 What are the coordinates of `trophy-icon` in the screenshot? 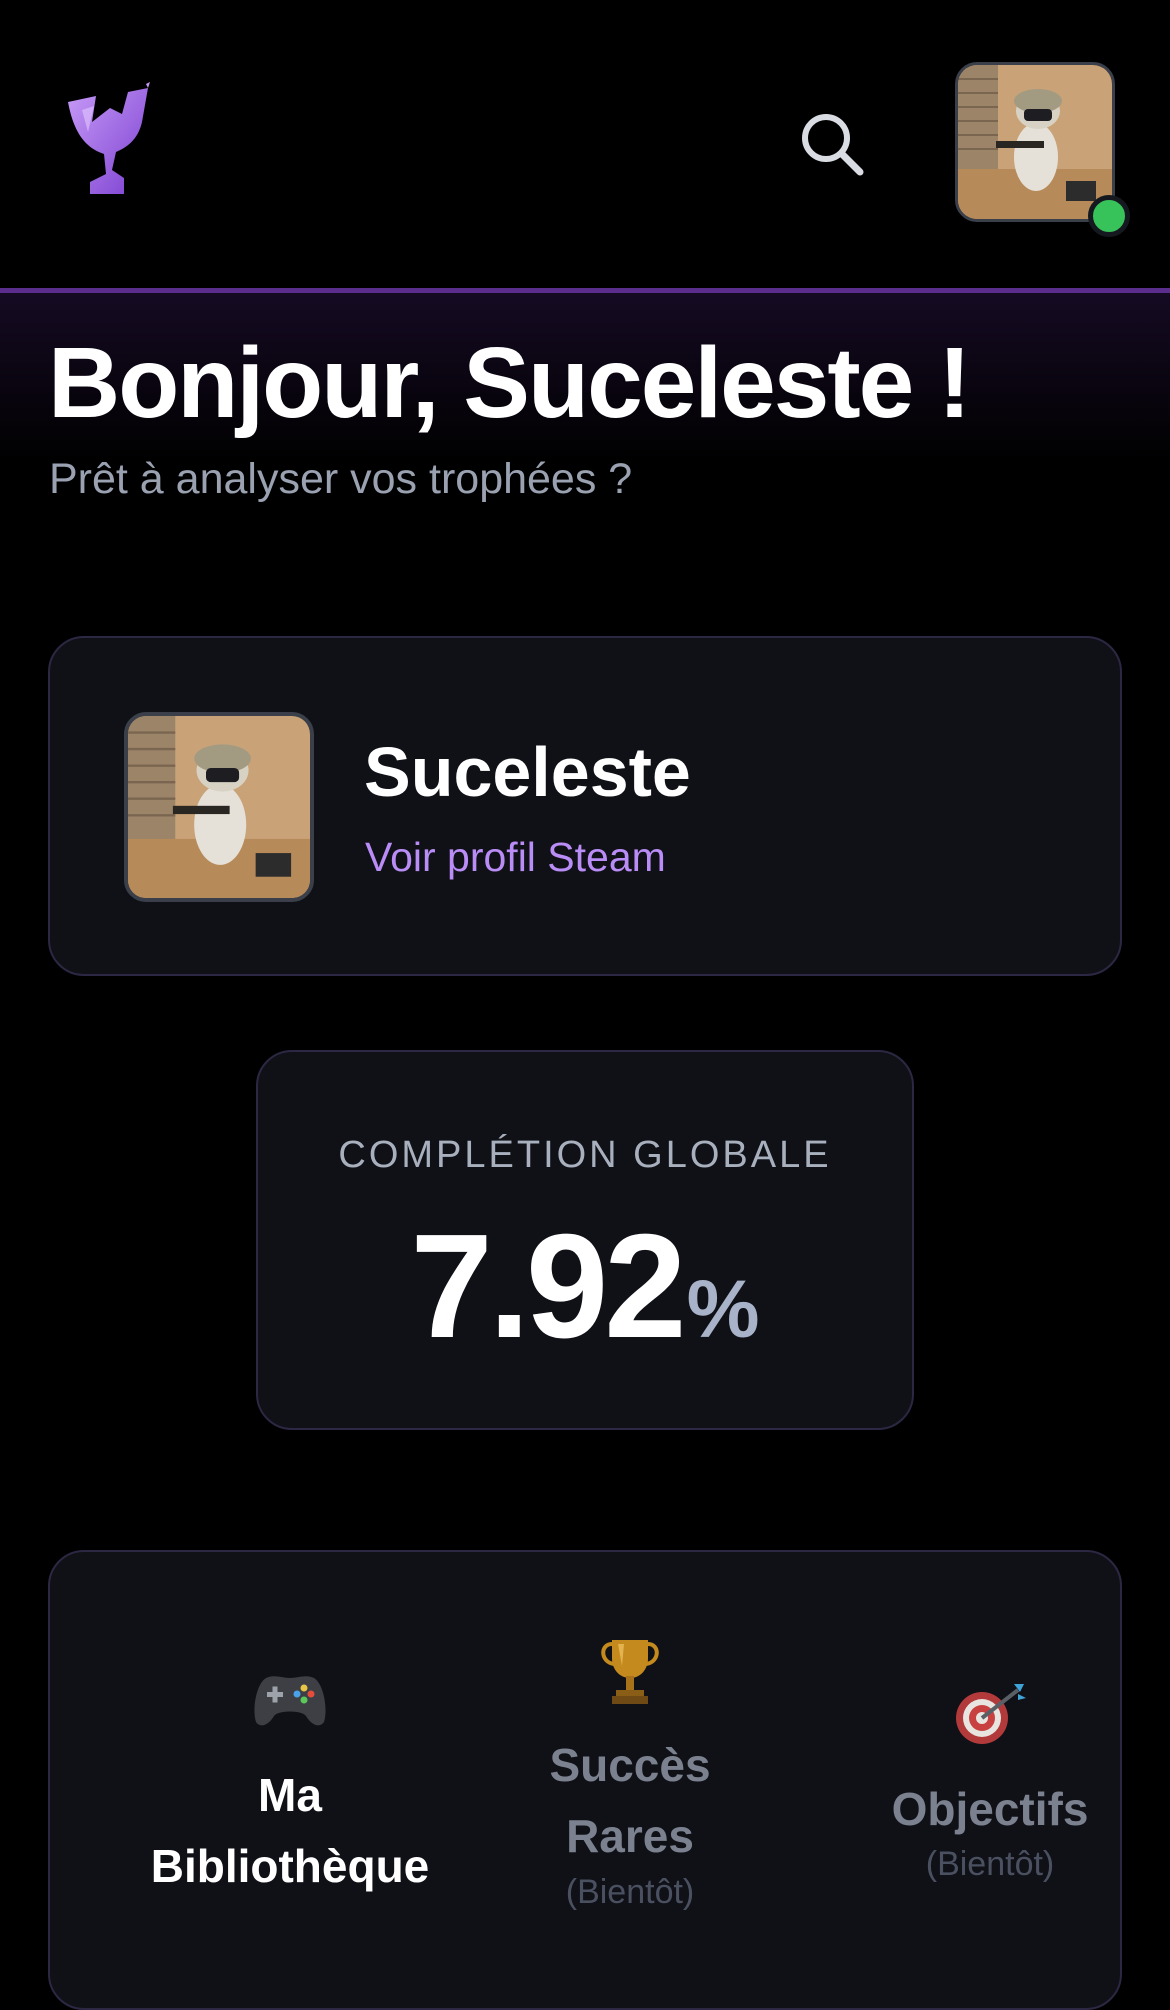 It's located at (630, 1672).